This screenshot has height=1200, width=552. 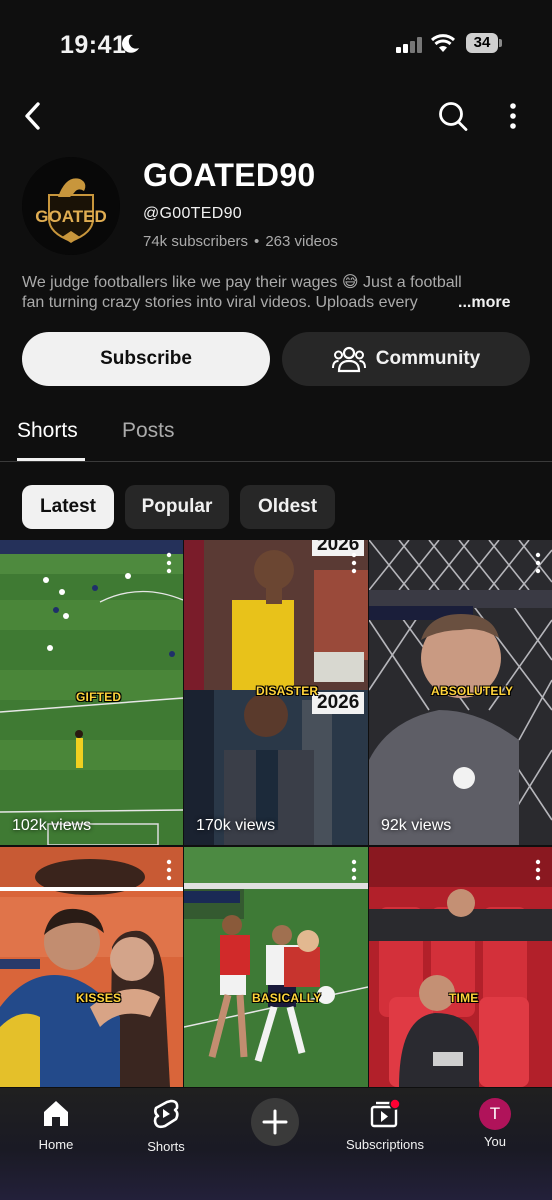 What do you see at coordinates (68, 507) in the screenshot?
I see `filter-chip-latest: Latest` at bounding box center [68, 507].